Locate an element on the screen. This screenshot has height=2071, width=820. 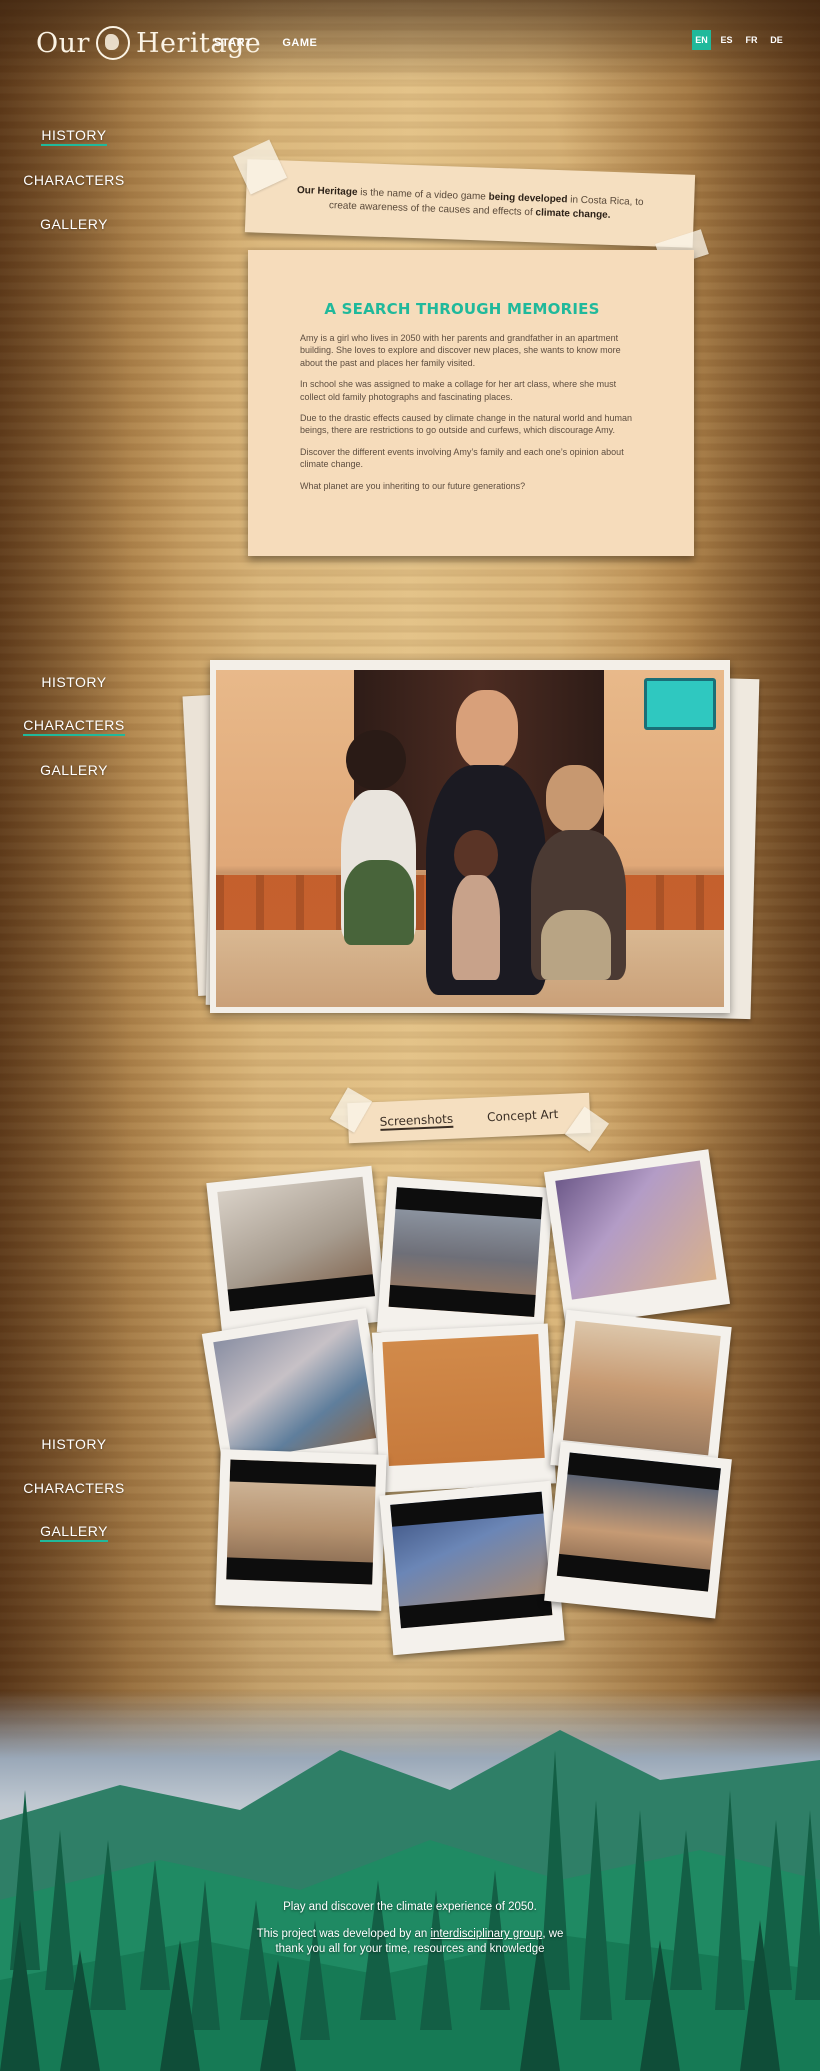
story-title: A SEARCH THROUGH MEMORIES is located at coordinates (462, 309).